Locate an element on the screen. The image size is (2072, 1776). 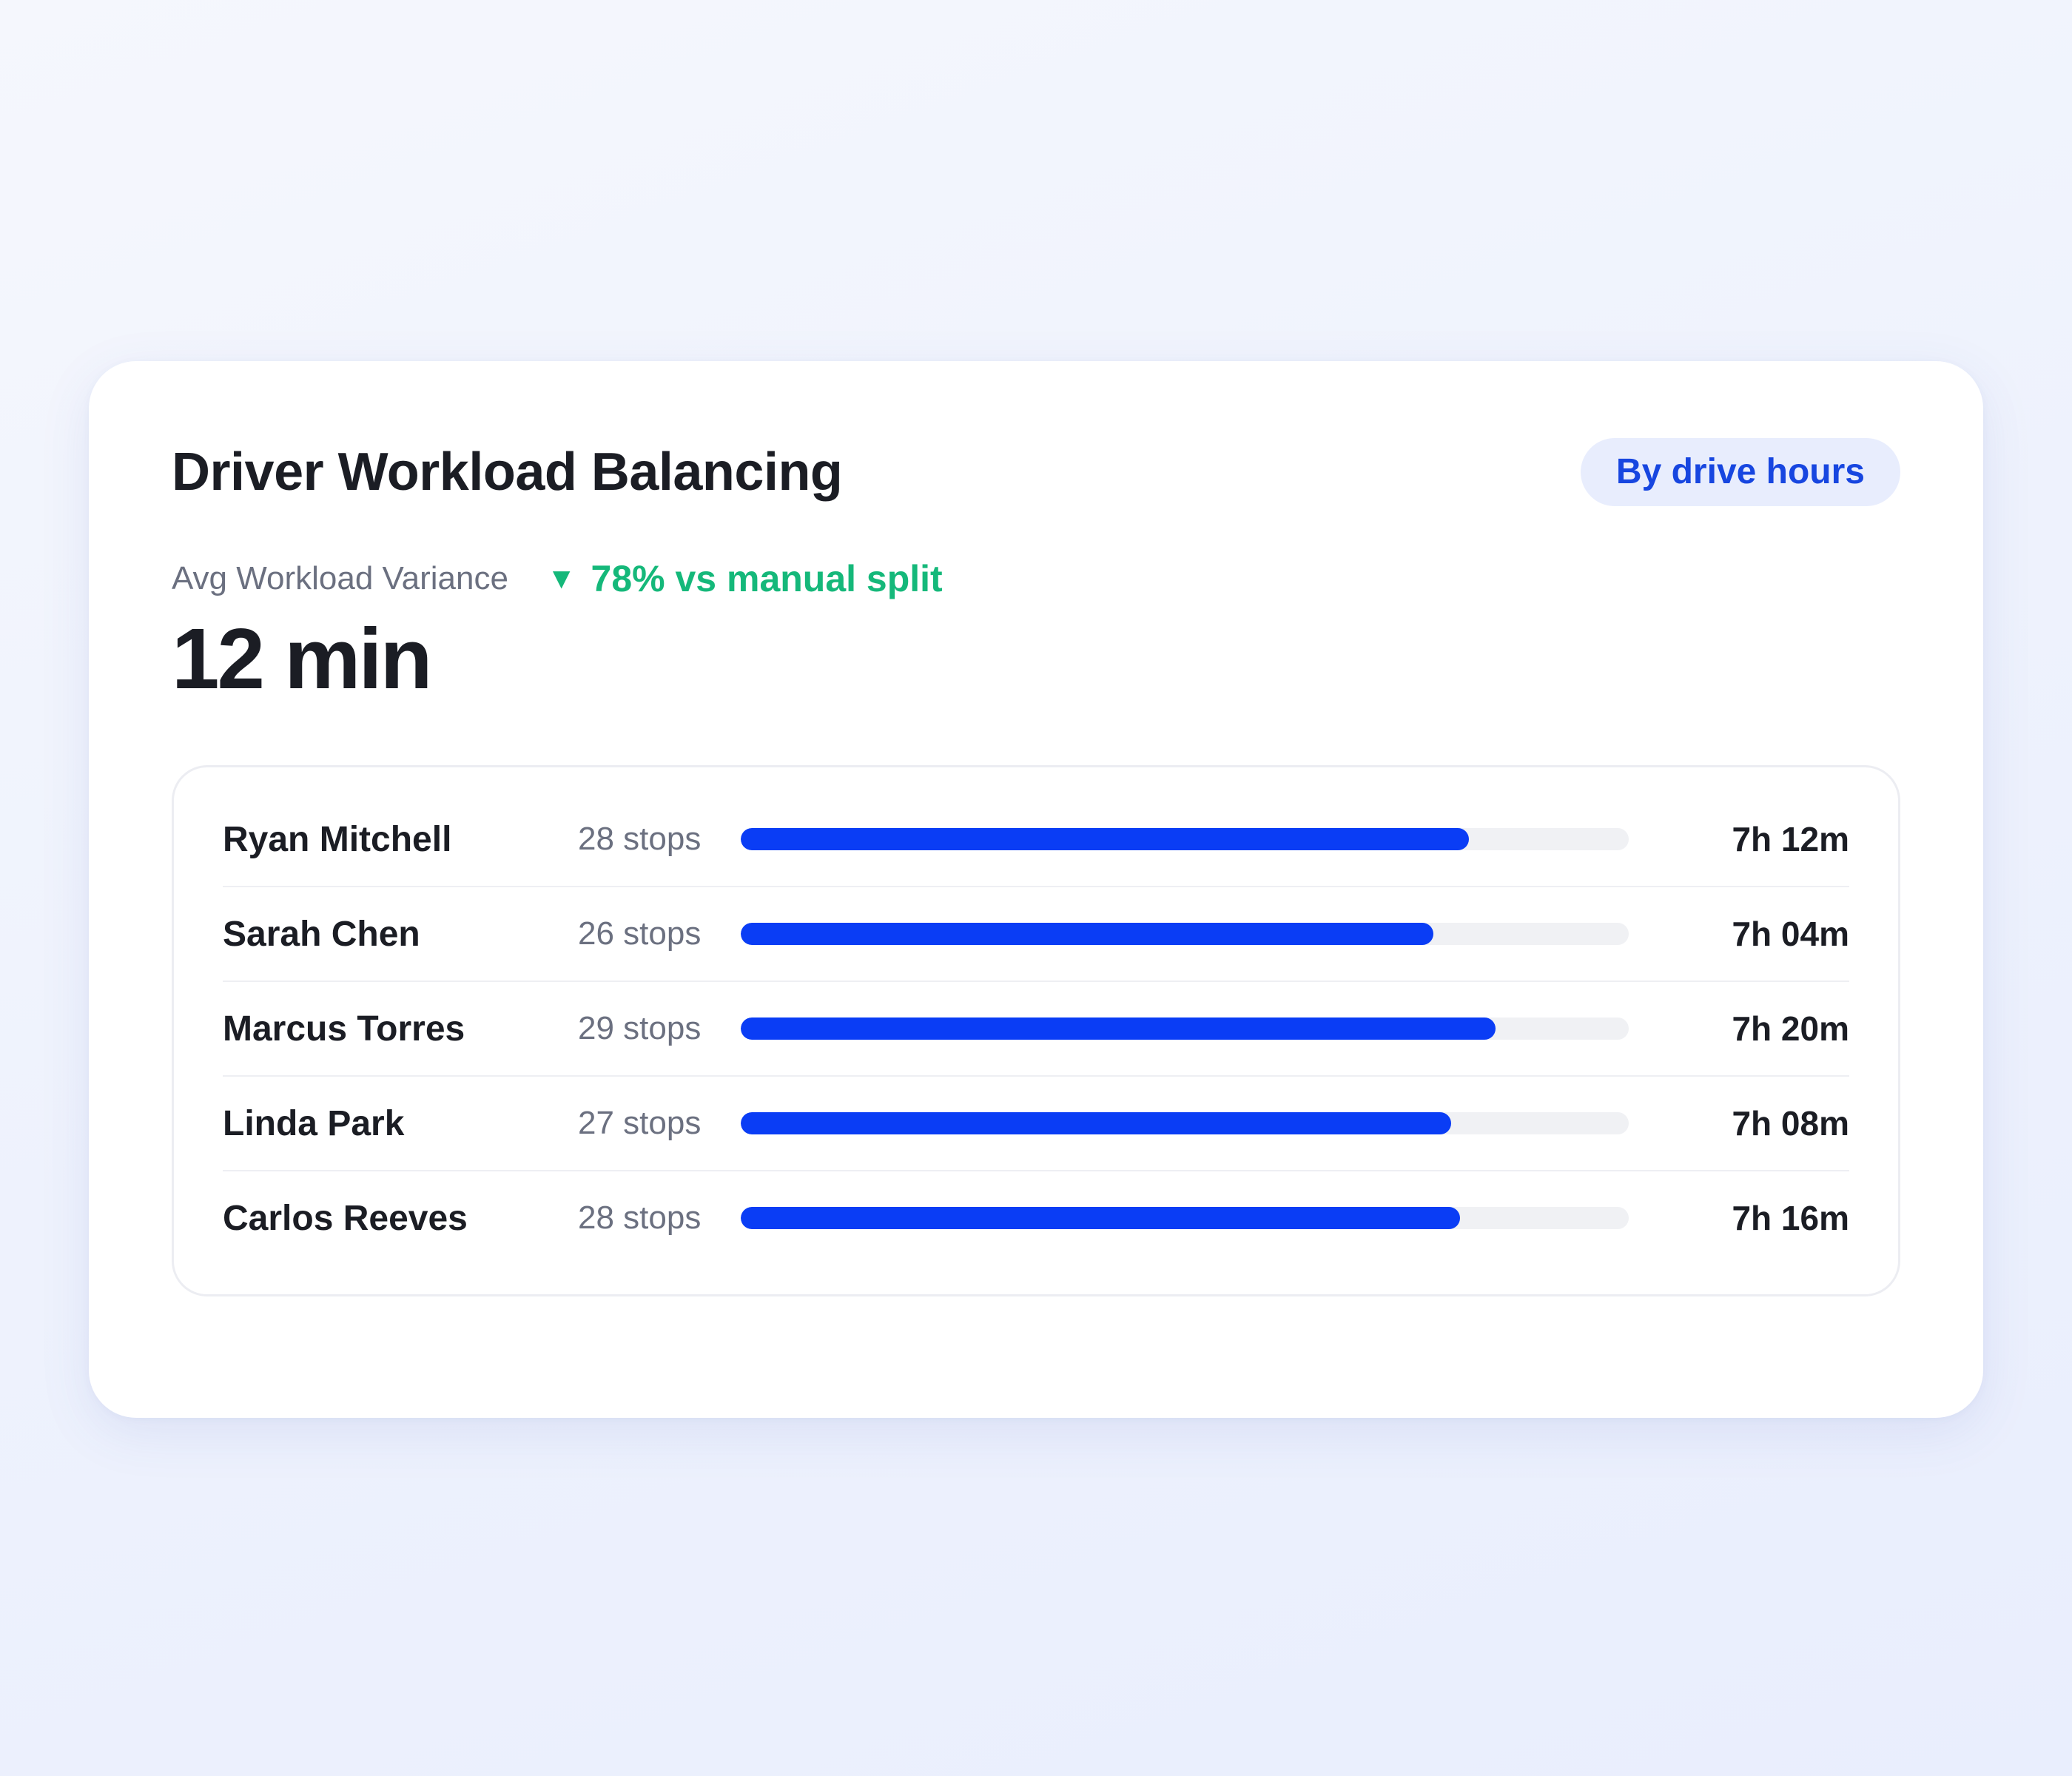
driver-stops: 26 stops is located at coordinates (640, 933).